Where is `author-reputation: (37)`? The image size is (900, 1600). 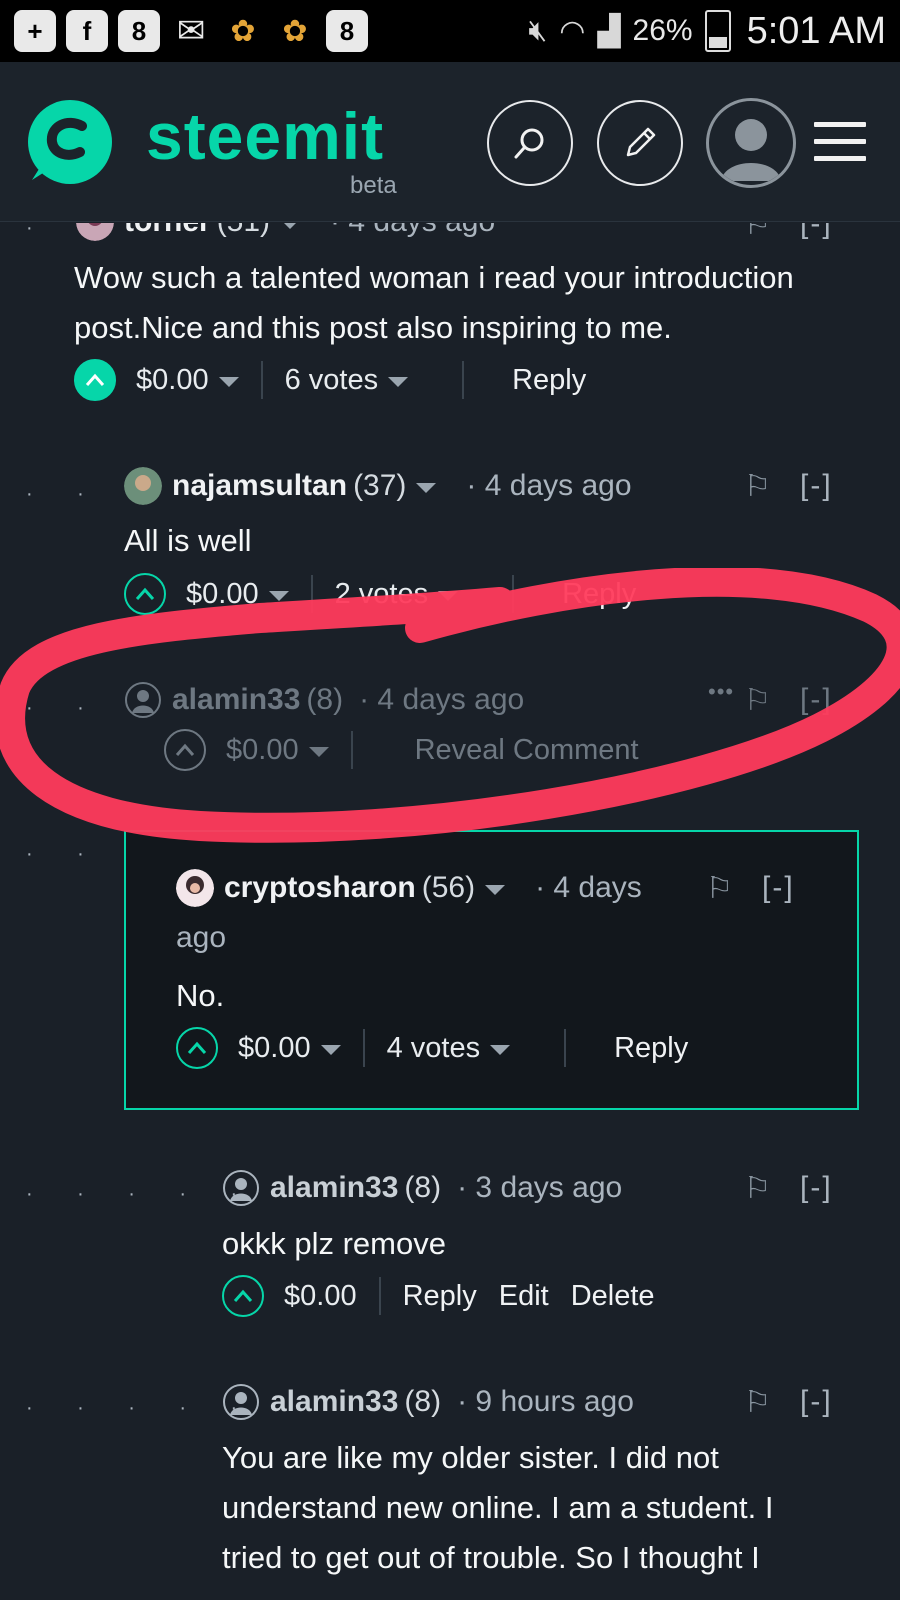
author-reputation: (37) is located at coordinates (380, 485).